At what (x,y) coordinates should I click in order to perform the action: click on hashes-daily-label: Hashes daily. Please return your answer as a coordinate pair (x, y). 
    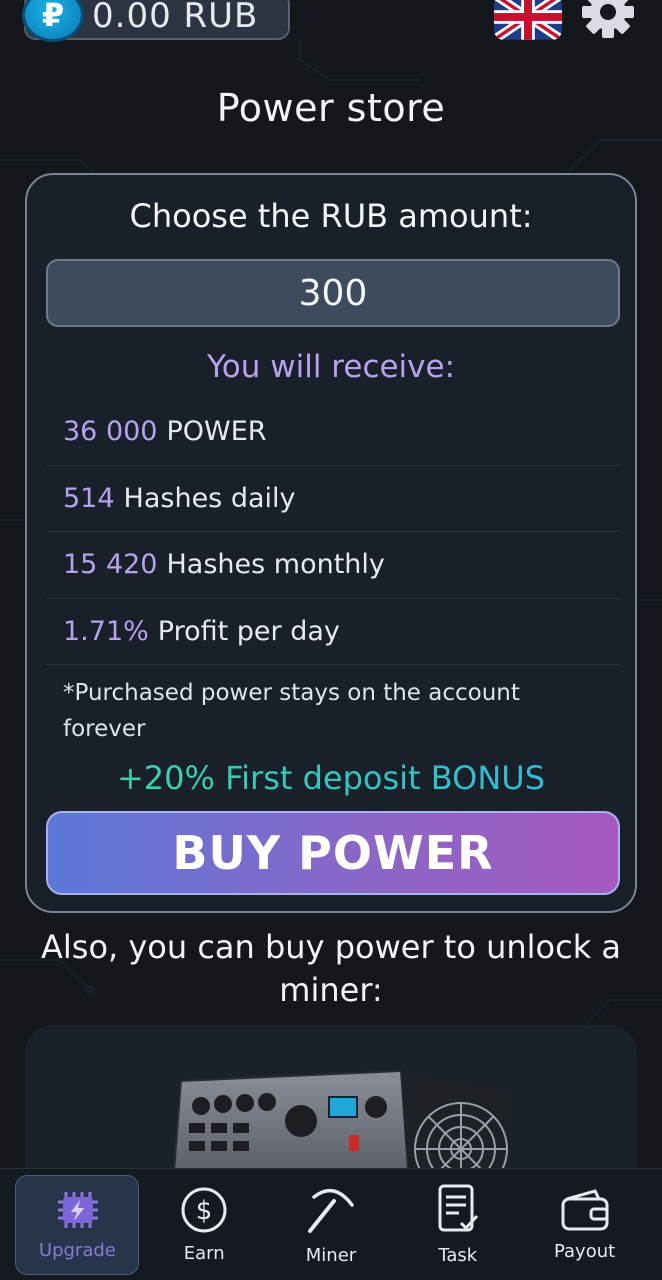
    Looking at the image, I should click on (209, 498).